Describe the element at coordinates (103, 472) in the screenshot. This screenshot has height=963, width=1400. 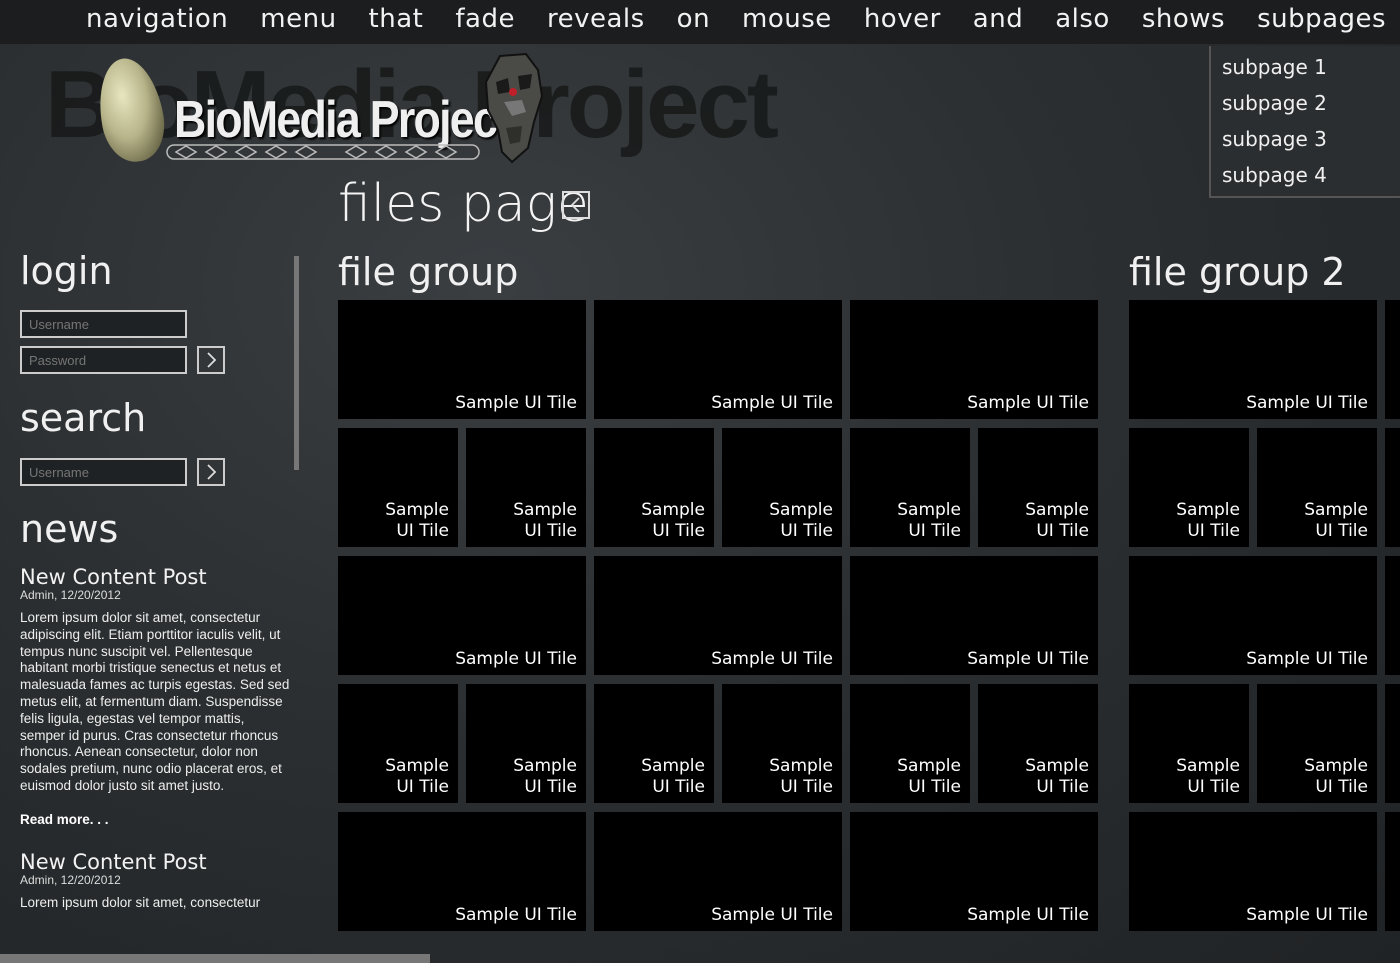
I see `search-input` at that location.